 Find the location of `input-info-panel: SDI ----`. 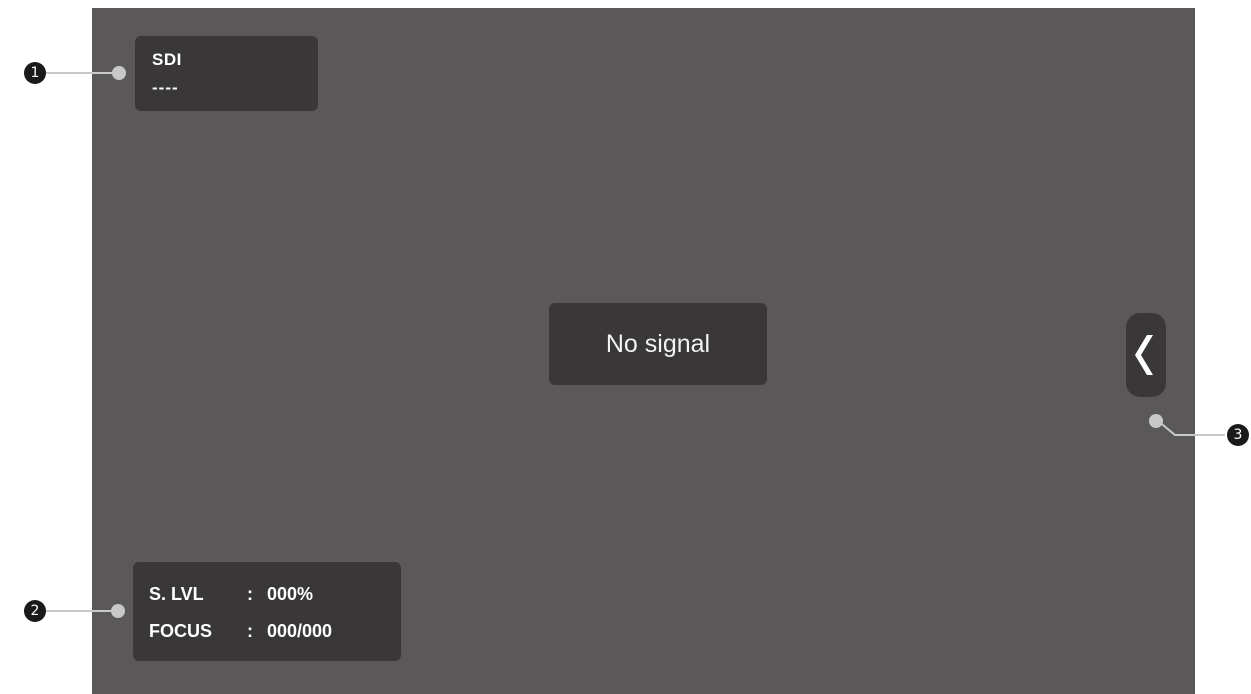

input-info-panel: SDI ---- is located at coordinates (226, 73).